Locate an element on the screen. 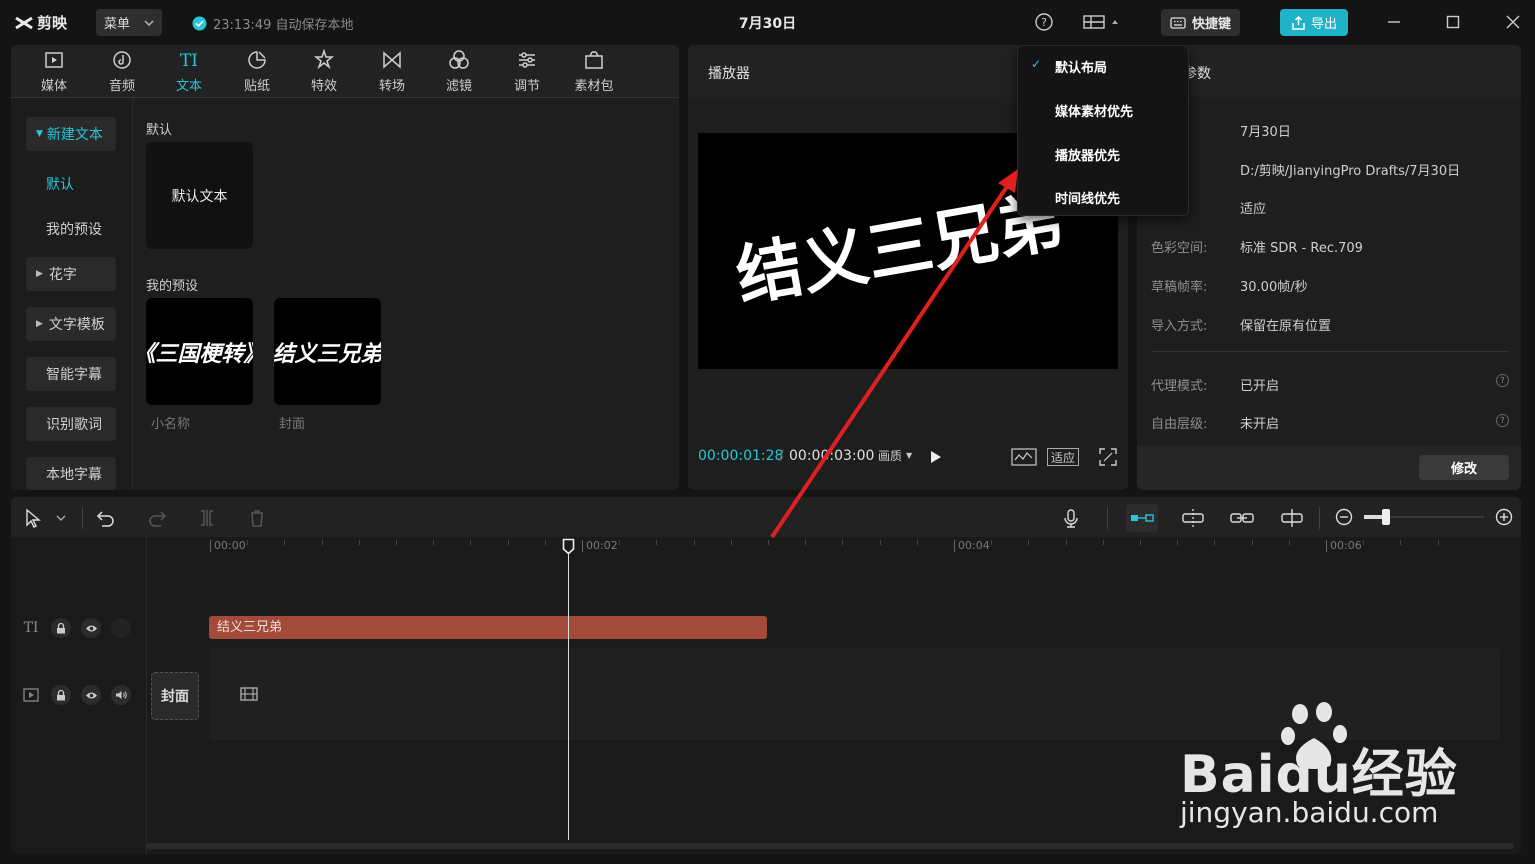 The width and height of the screenshot is (1535, 864). property-label: 自由层级: is located at coordinates (1179, 424).